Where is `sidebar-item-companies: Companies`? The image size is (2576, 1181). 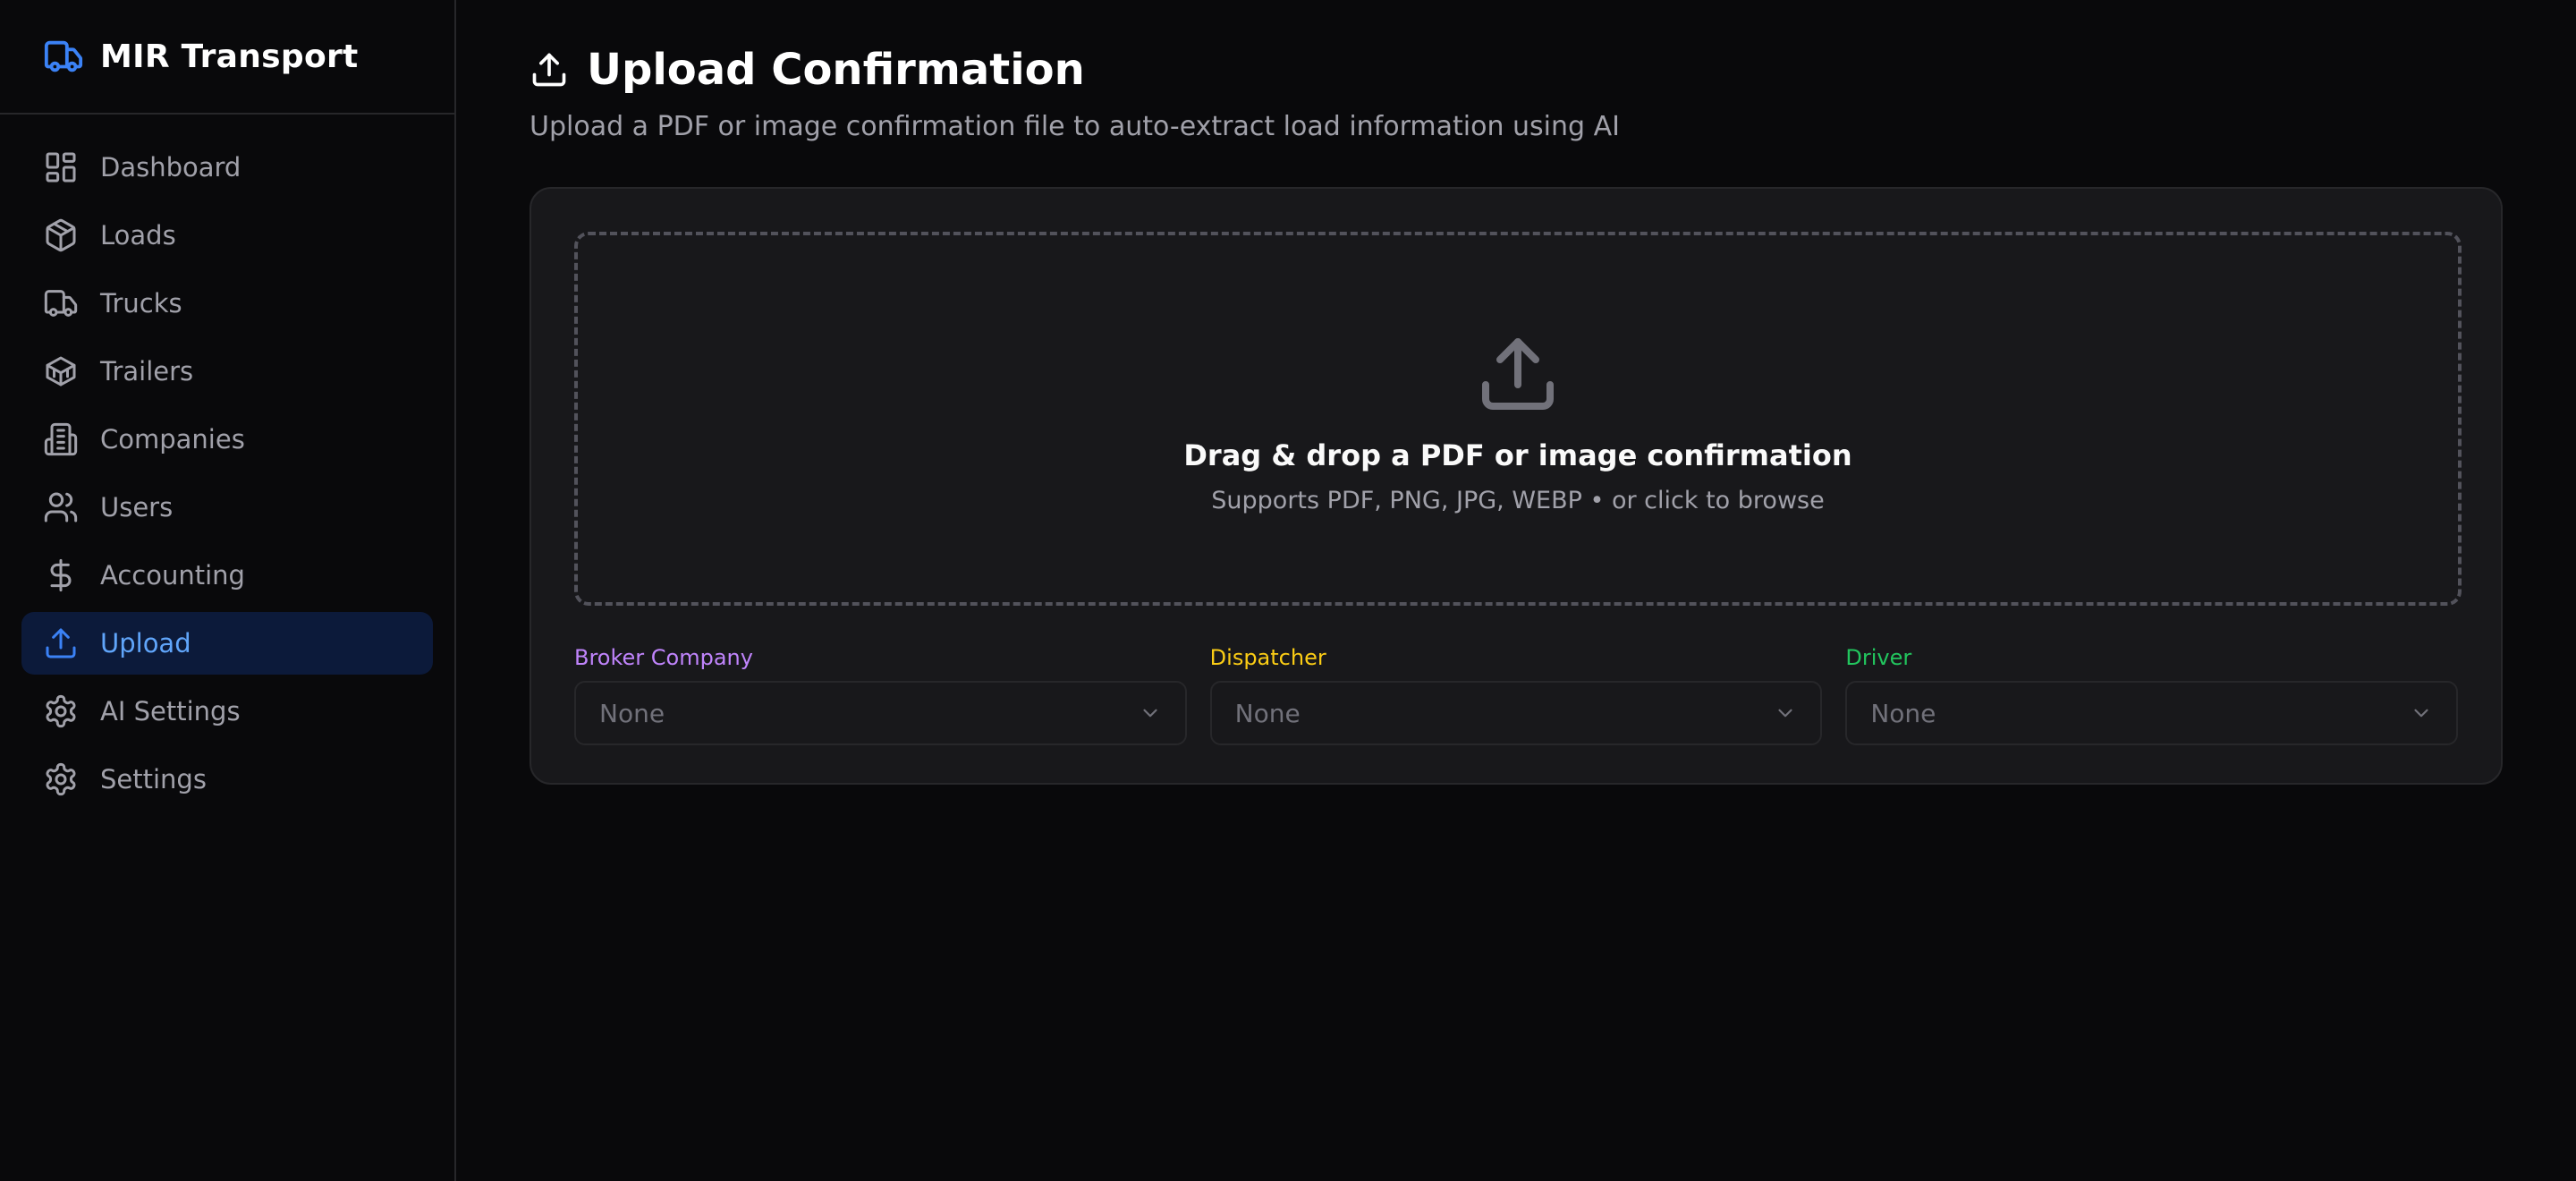 sidebar-item-companies: Companies is located at coordinates (227, 439).